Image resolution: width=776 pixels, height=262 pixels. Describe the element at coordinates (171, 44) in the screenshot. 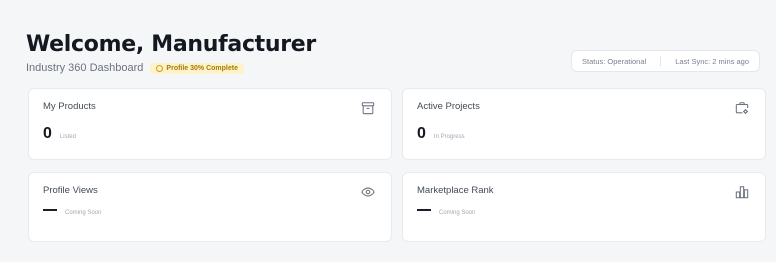

I see `page-title: Welcome, Manufacturer` at that location.